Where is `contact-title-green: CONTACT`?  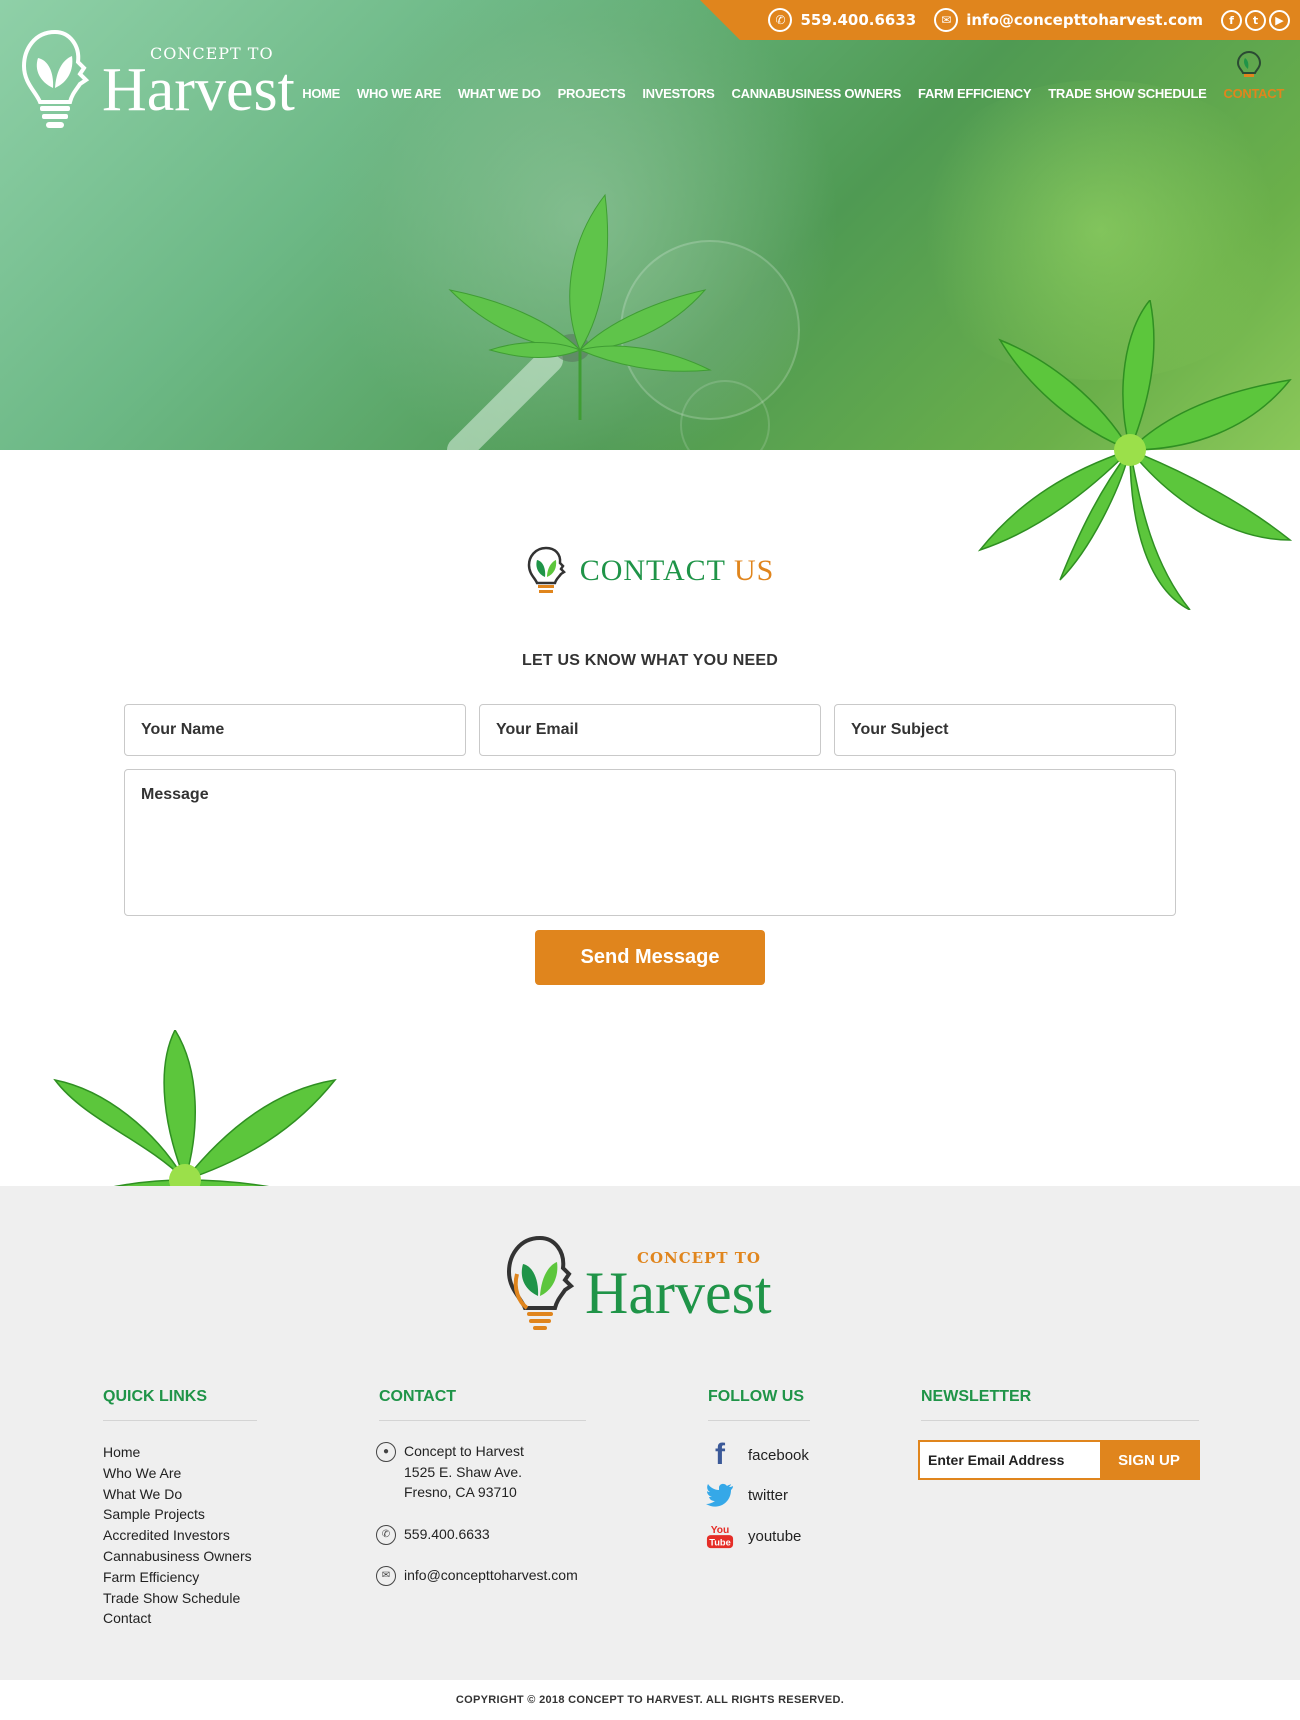 contact-title-green: CONTACT is located at coordinates (652, 570).